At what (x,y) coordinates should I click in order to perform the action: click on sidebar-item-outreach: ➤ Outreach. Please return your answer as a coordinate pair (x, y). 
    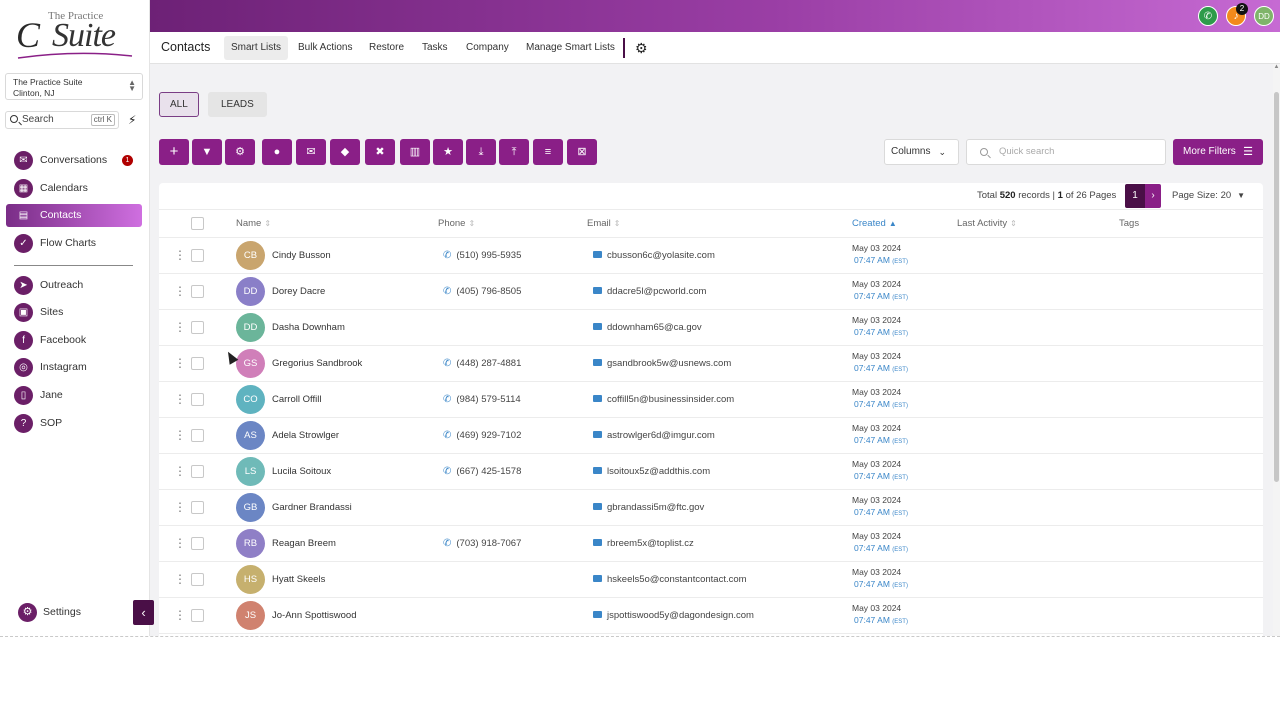
    Looking at the image, I should click on (74, 285).